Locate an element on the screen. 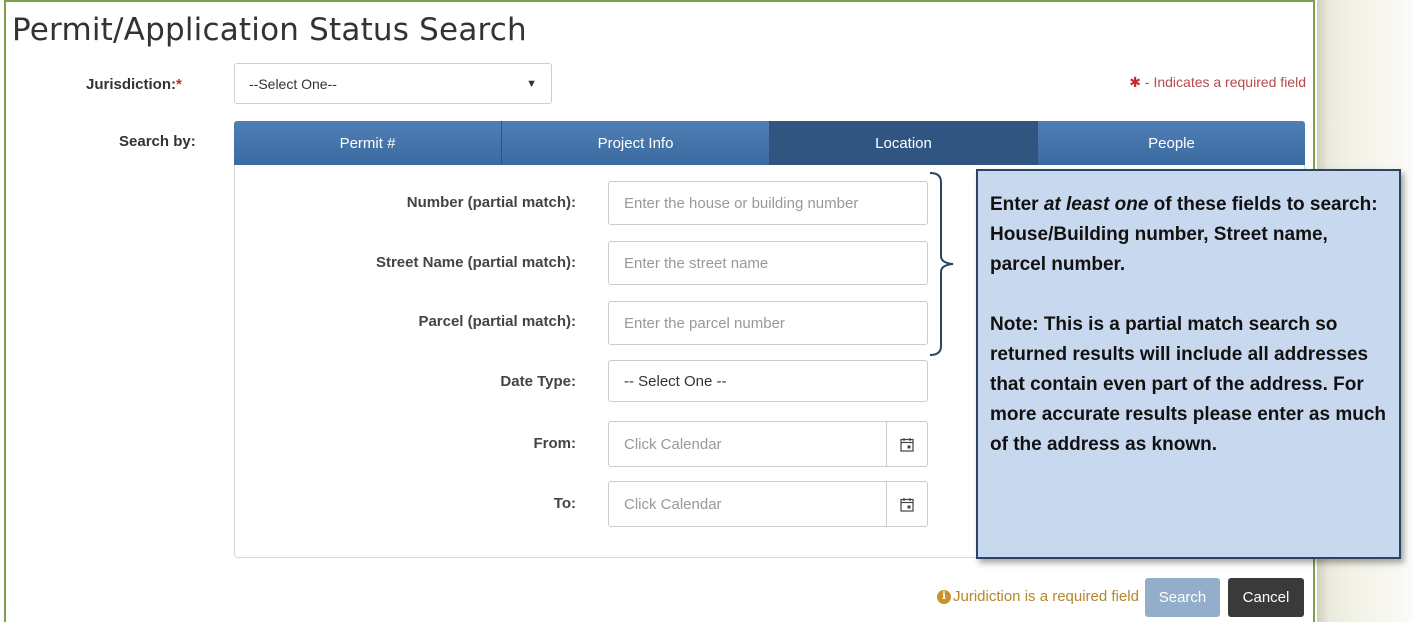 The height and width of the screenshot is (622, 1413). date-type-label: Date Type: is located at coordinates (538, 381).